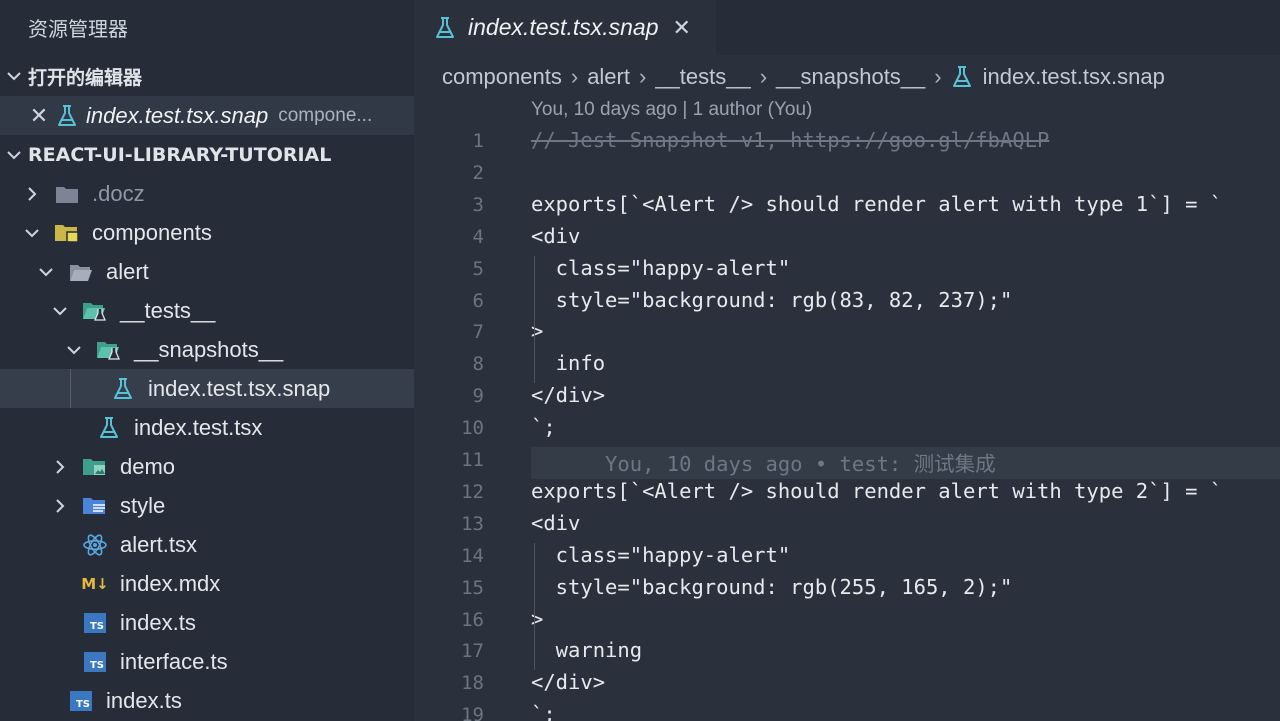 Image resolution: width=1280 pixels, height=721 pixels. Describe the element at coordinates (587, 650) in the screenshot. I see `code-line: warning` at that location.